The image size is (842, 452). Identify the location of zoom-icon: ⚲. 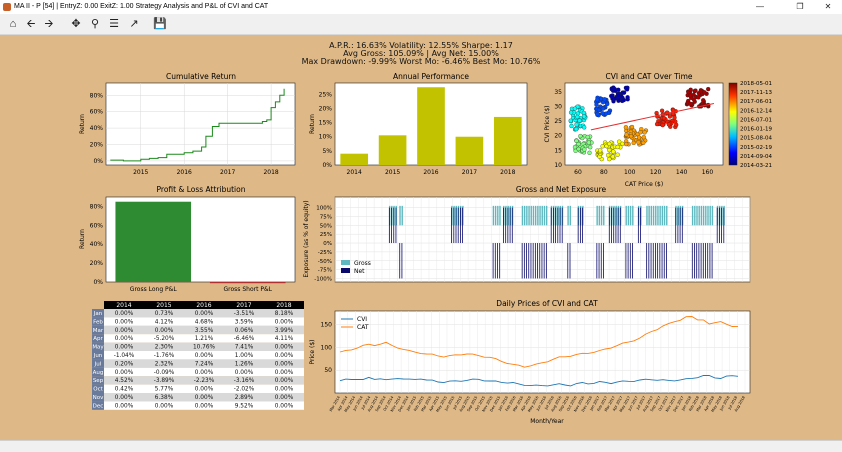
(95, 24).